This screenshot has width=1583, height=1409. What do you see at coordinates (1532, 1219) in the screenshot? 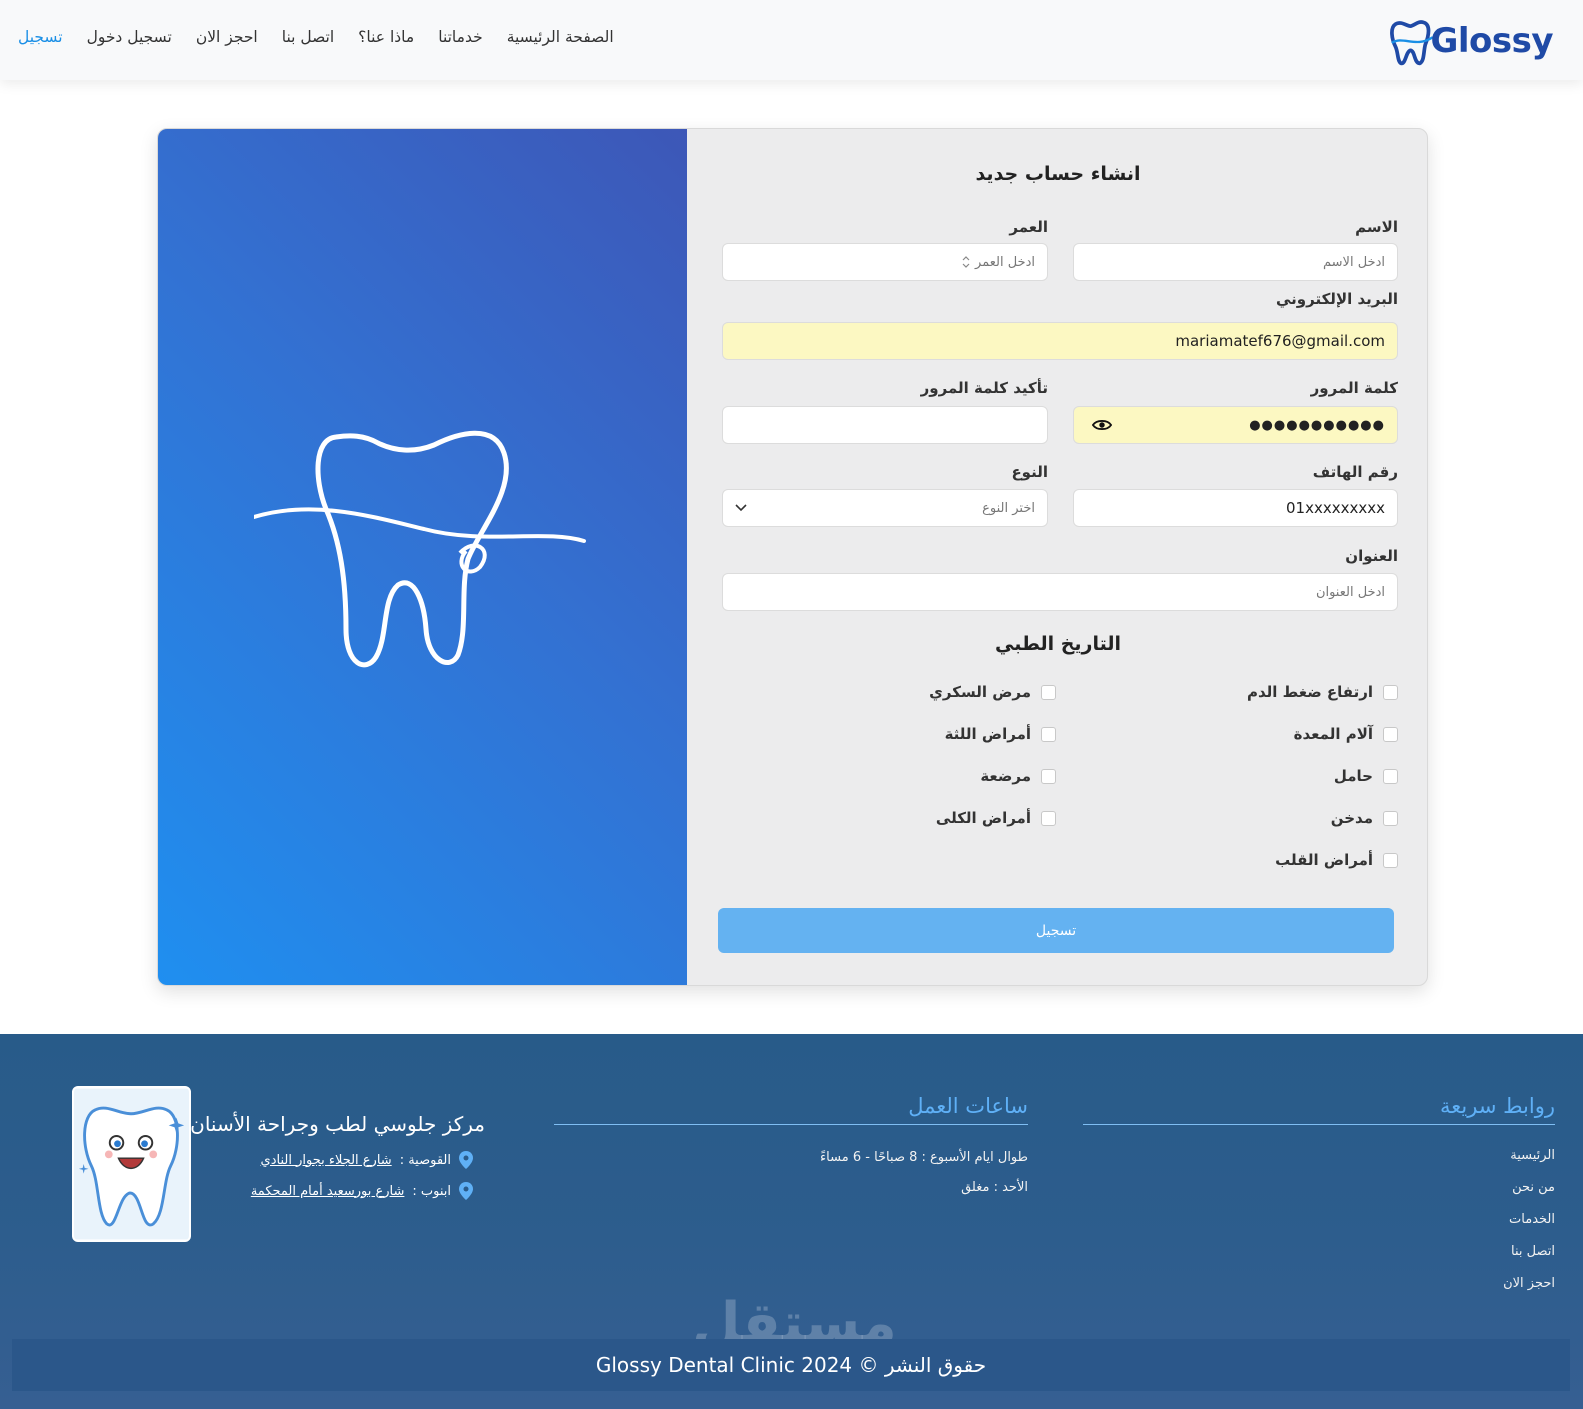
I see `footer-link-services: الخدمات` at bounding box center [1532, 1219].